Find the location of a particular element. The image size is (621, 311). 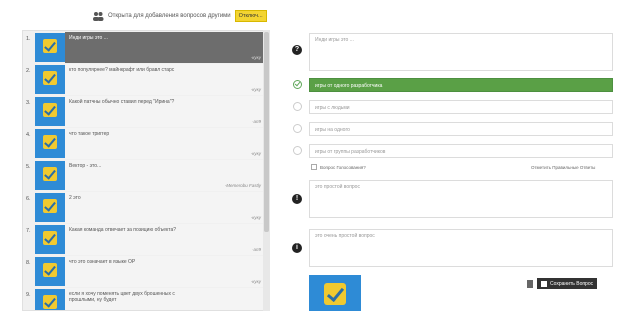

trash-icon is located at coordinates (530, 284).